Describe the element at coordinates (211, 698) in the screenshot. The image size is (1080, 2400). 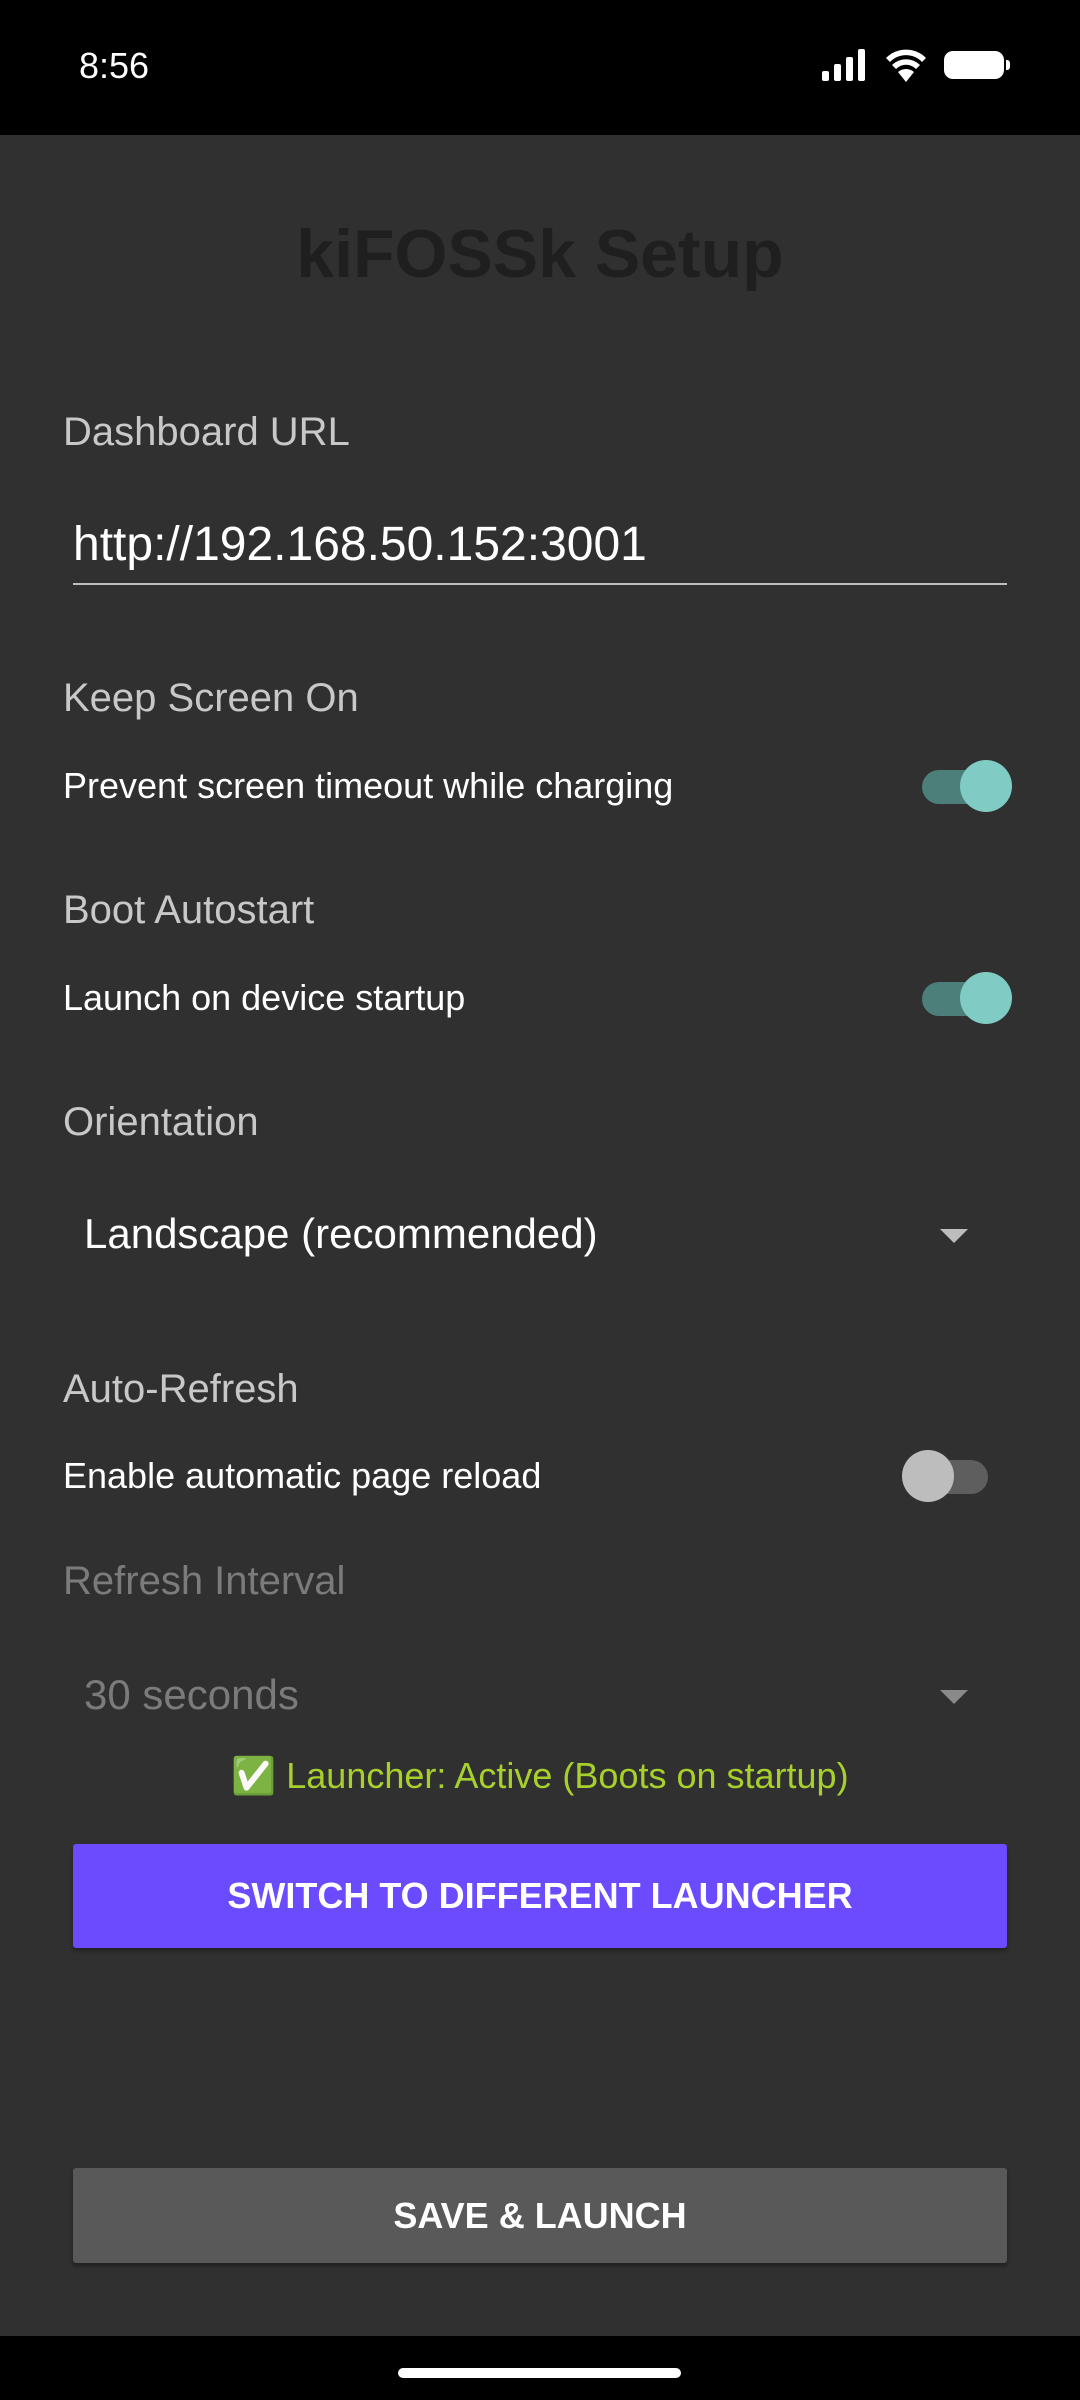
I see `keep-screen-on-label: Keep Screen On` at that location.